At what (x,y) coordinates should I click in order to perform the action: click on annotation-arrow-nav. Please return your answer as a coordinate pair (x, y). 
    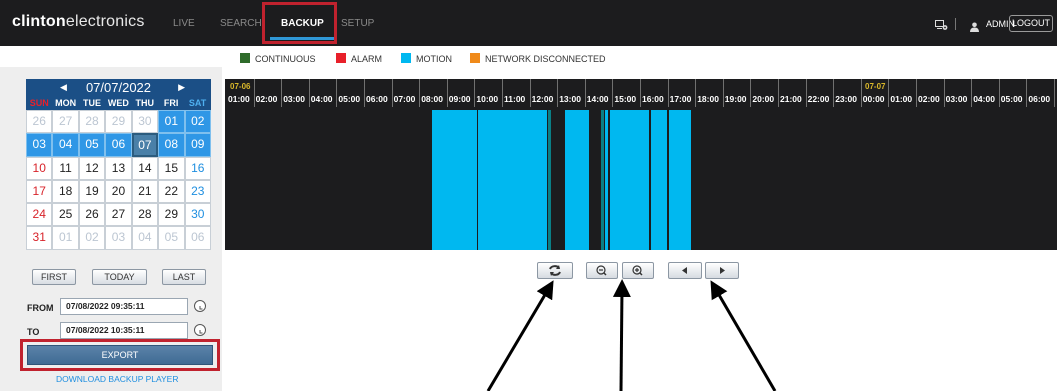
    Looking at the image, I should click on (743, 335).